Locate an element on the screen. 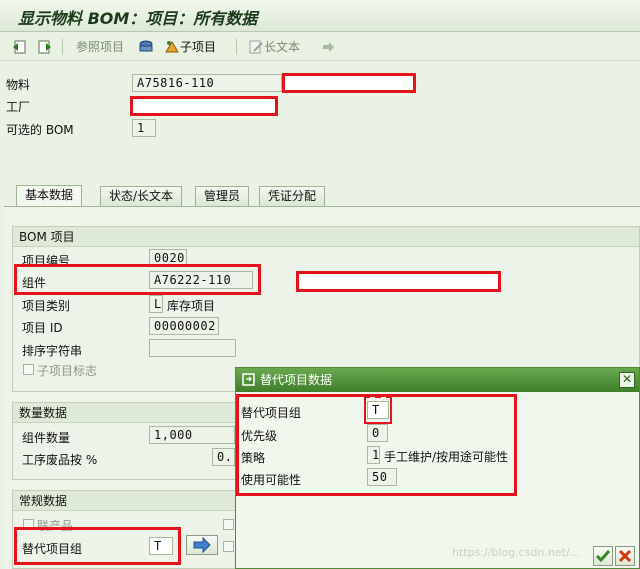 The image size is (640, 569). dialog-close-button: ✕ is located at coordinates (627, 380).